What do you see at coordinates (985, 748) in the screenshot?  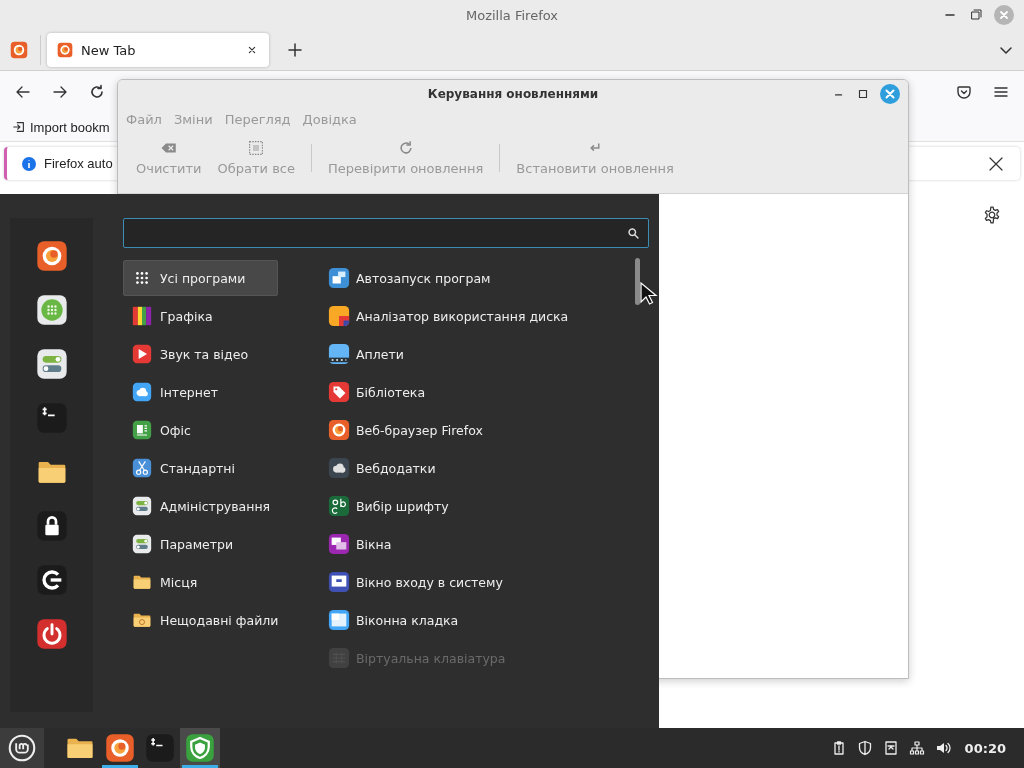 I see `clock: 00:20` at bounding box center [985, 748].